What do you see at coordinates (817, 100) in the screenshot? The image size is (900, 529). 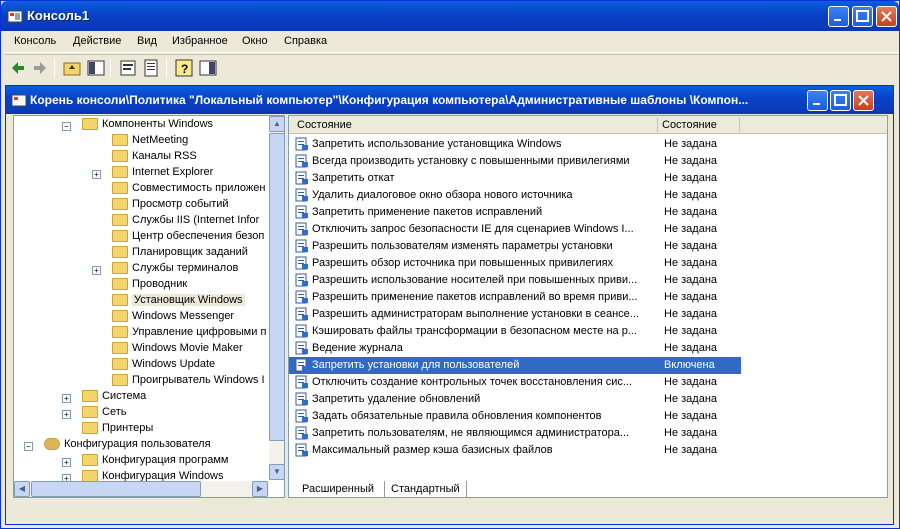 I see `child-minimize-button` at bounding box center [817, 100].